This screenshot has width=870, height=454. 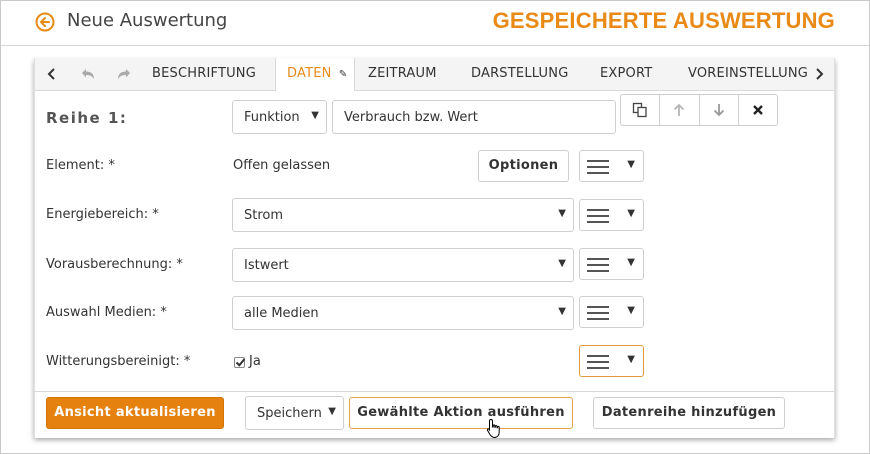 I want to click on element-value: Offen gelassen, so click(x=282, y=165).